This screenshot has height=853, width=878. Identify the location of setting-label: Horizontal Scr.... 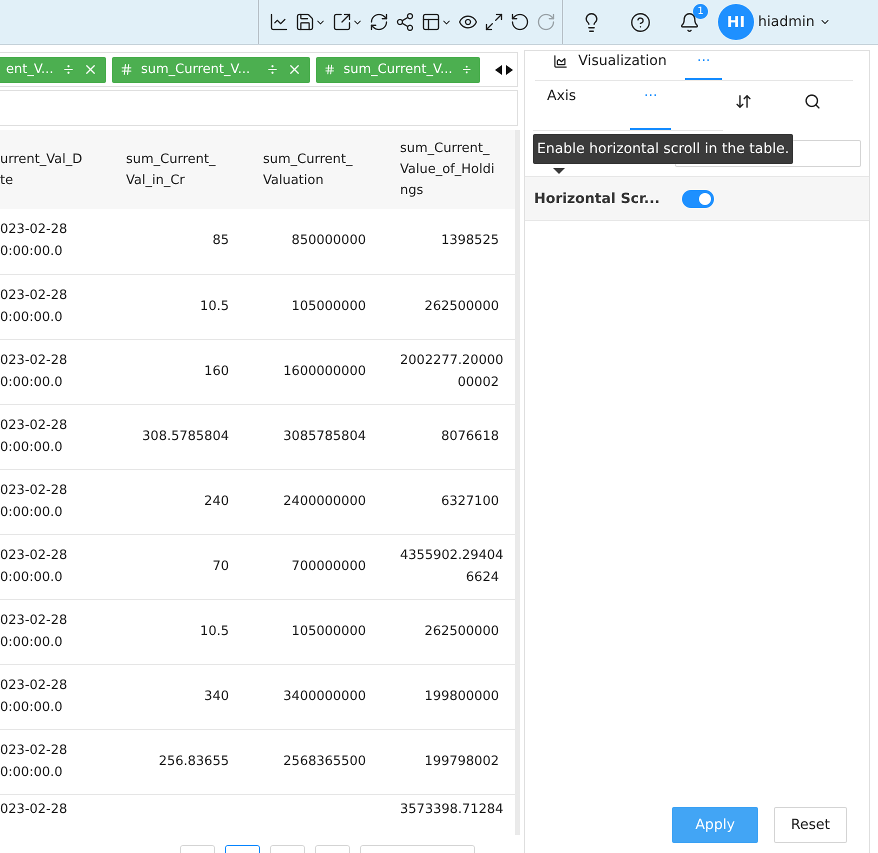
(597, 198).